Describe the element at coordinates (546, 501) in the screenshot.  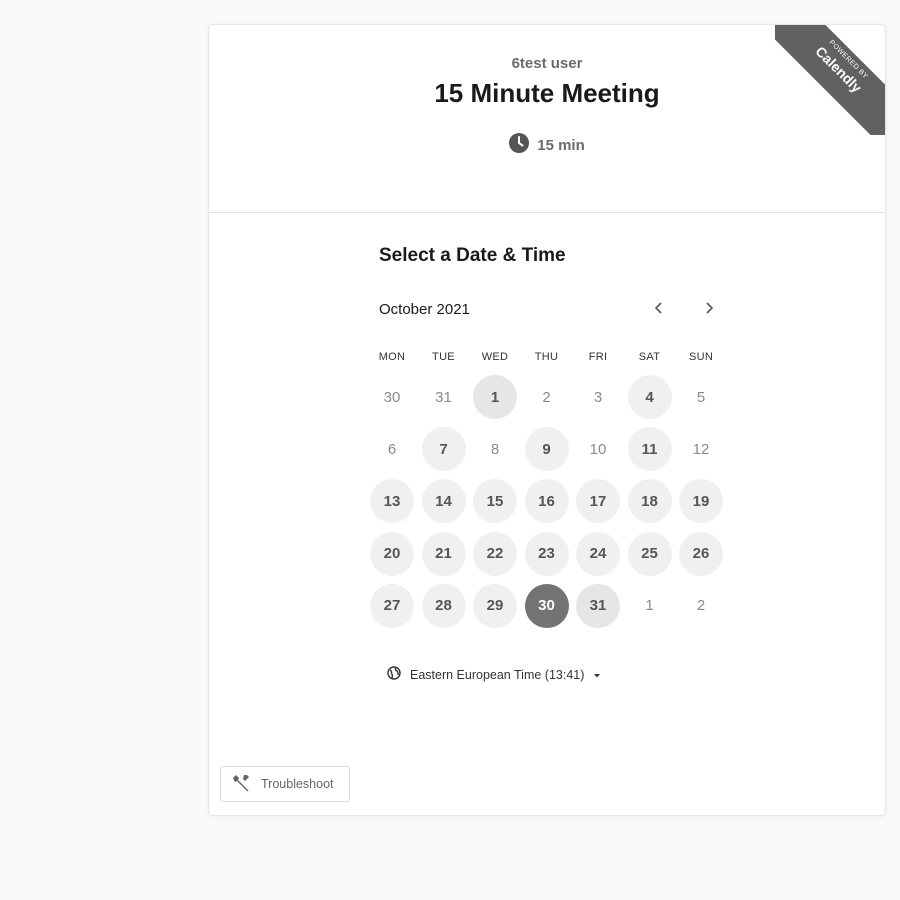
I see `calendar-day: 16` at that location.